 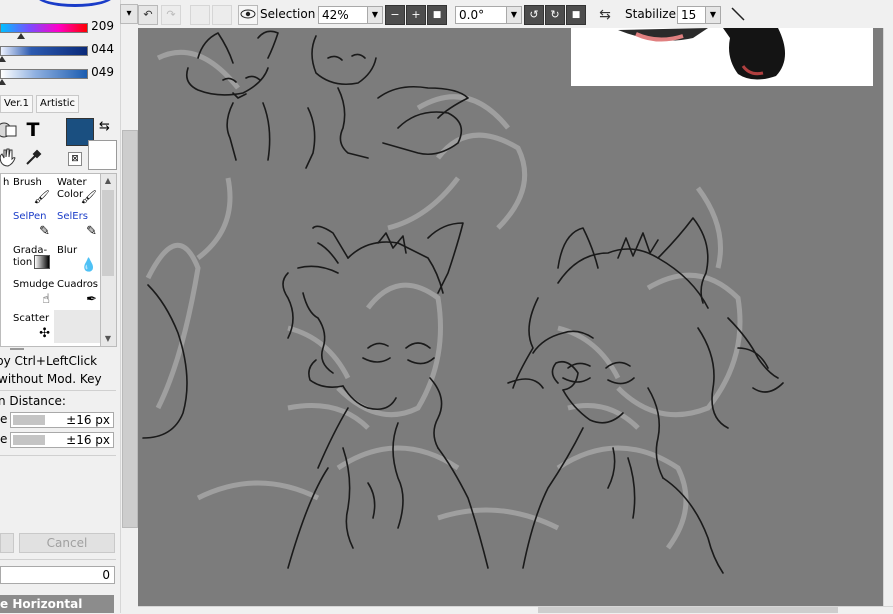 What do you see at coordinates (3, 82) in the screenshot?
I see `value-marker` at bounding box center [3, 82].